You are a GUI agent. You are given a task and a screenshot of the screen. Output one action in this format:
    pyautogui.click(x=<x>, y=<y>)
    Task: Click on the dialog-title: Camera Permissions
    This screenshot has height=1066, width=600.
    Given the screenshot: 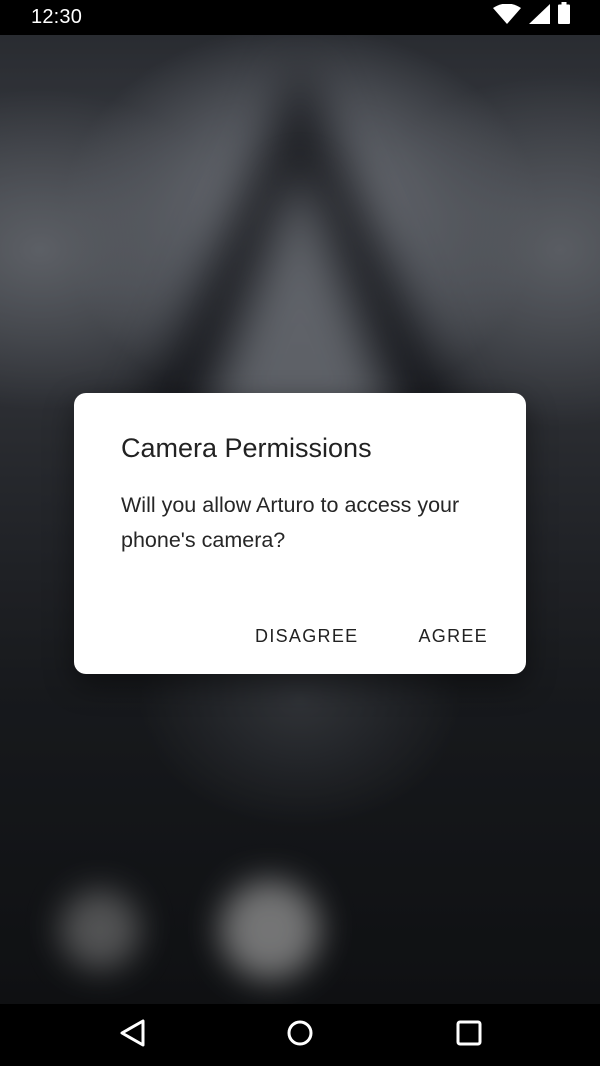 What is the action you would take?
    pyautogui.click(x=246, y=448)
    